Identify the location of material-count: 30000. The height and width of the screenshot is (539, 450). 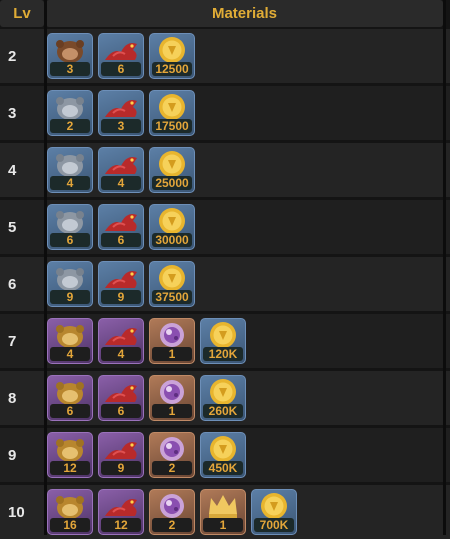
(172, 240).